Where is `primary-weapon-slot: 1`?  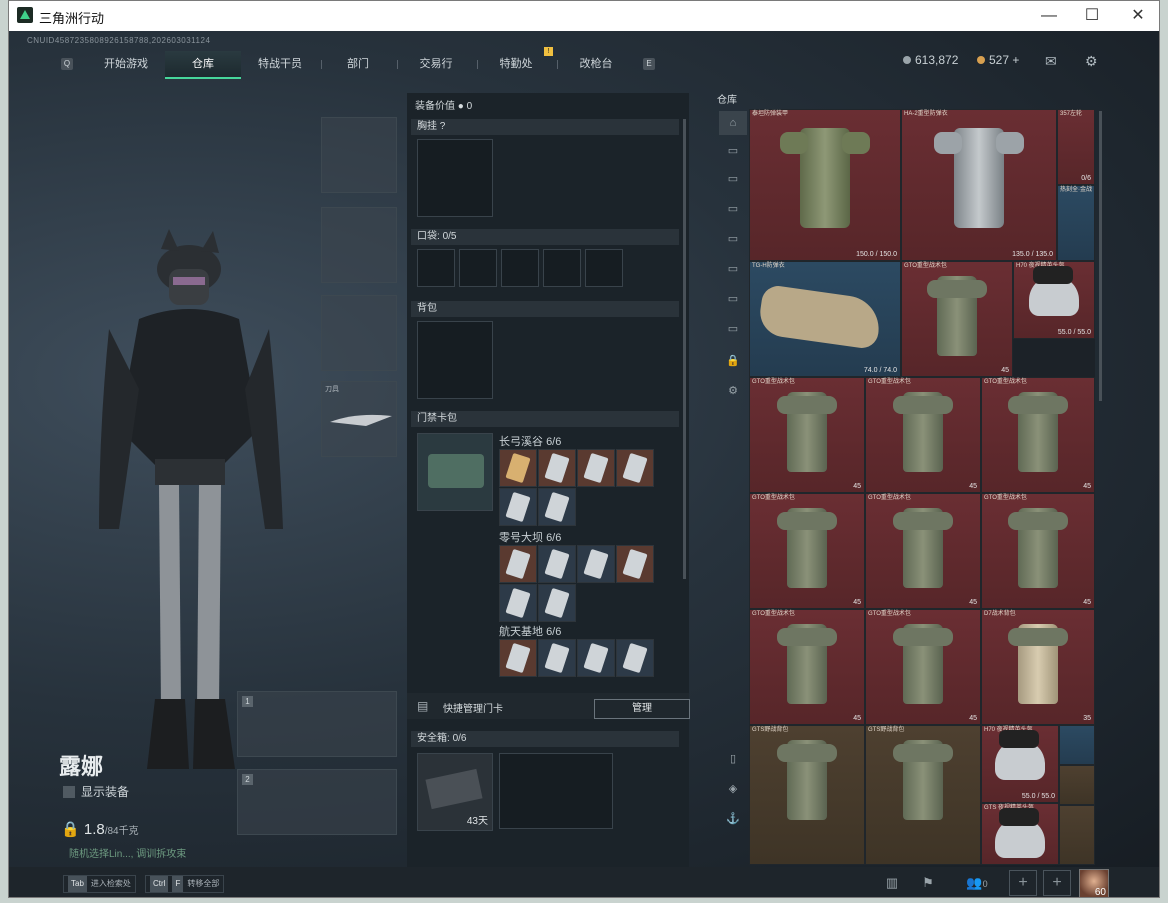 primary-weapon-slot: 1 is located at coordinates (317, 724).